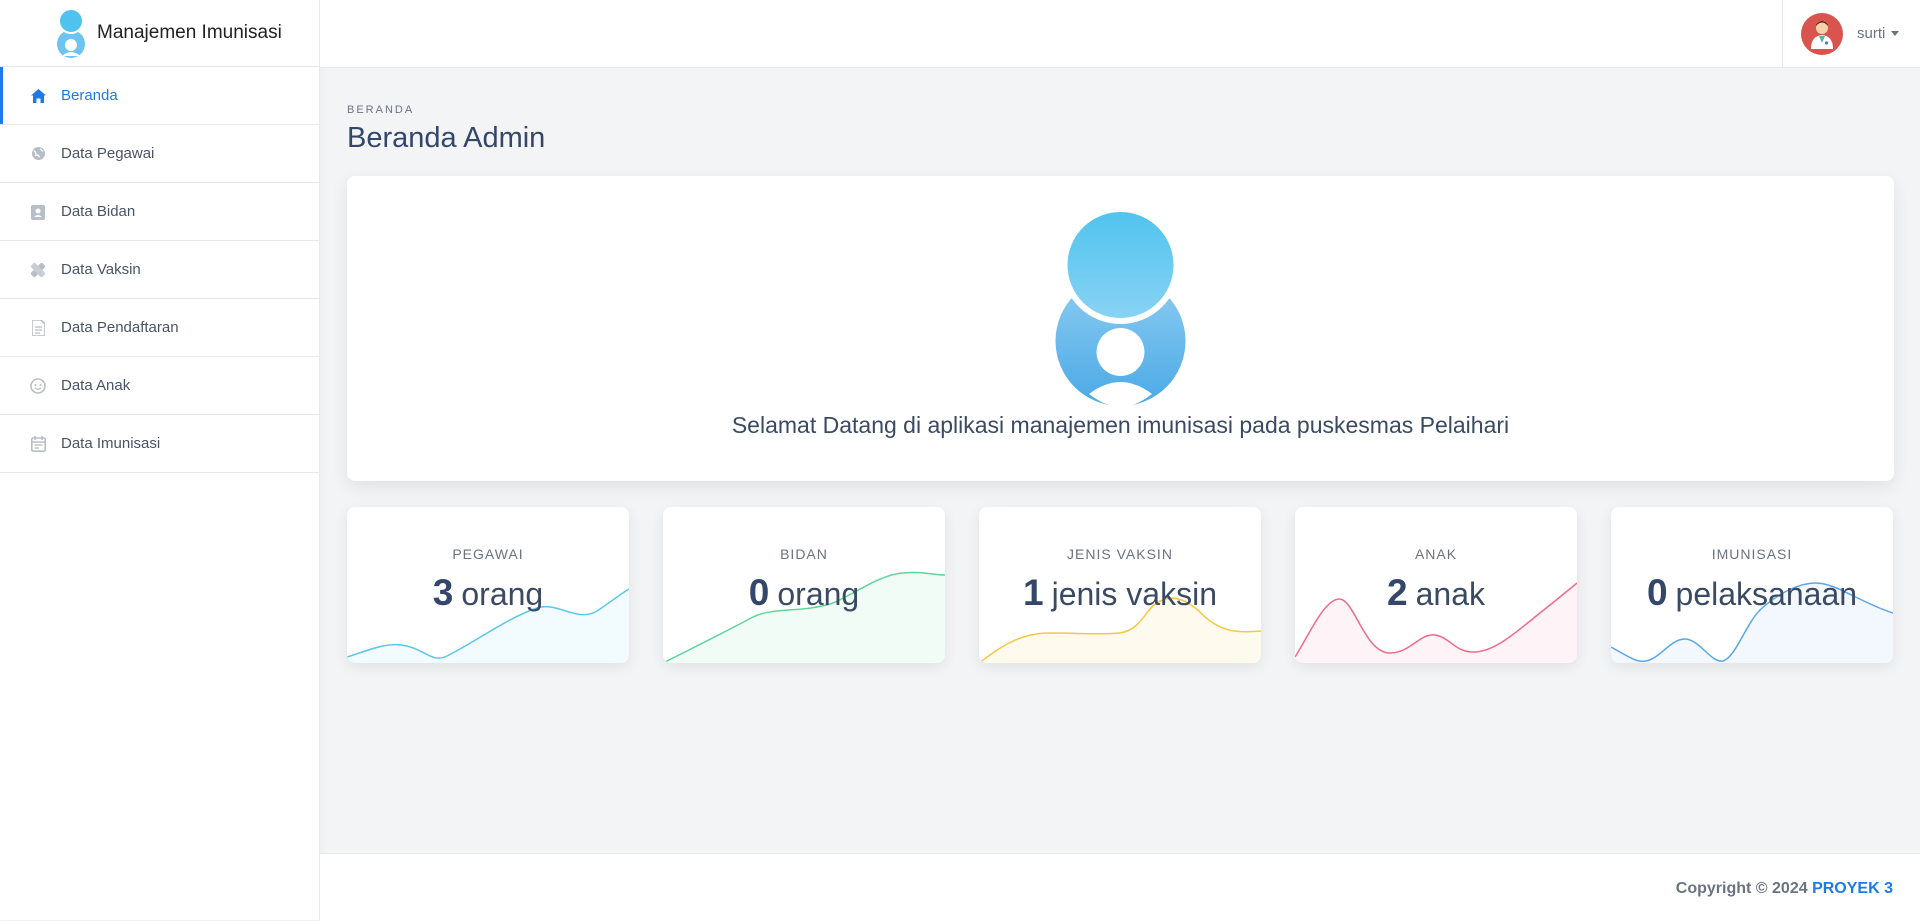 The height and width of the screenshot is (921, 1920). Describe the element at coordinates (1120, 554) in the screenshot. I see `stat-label: JENIS VAKSIN` at that location.